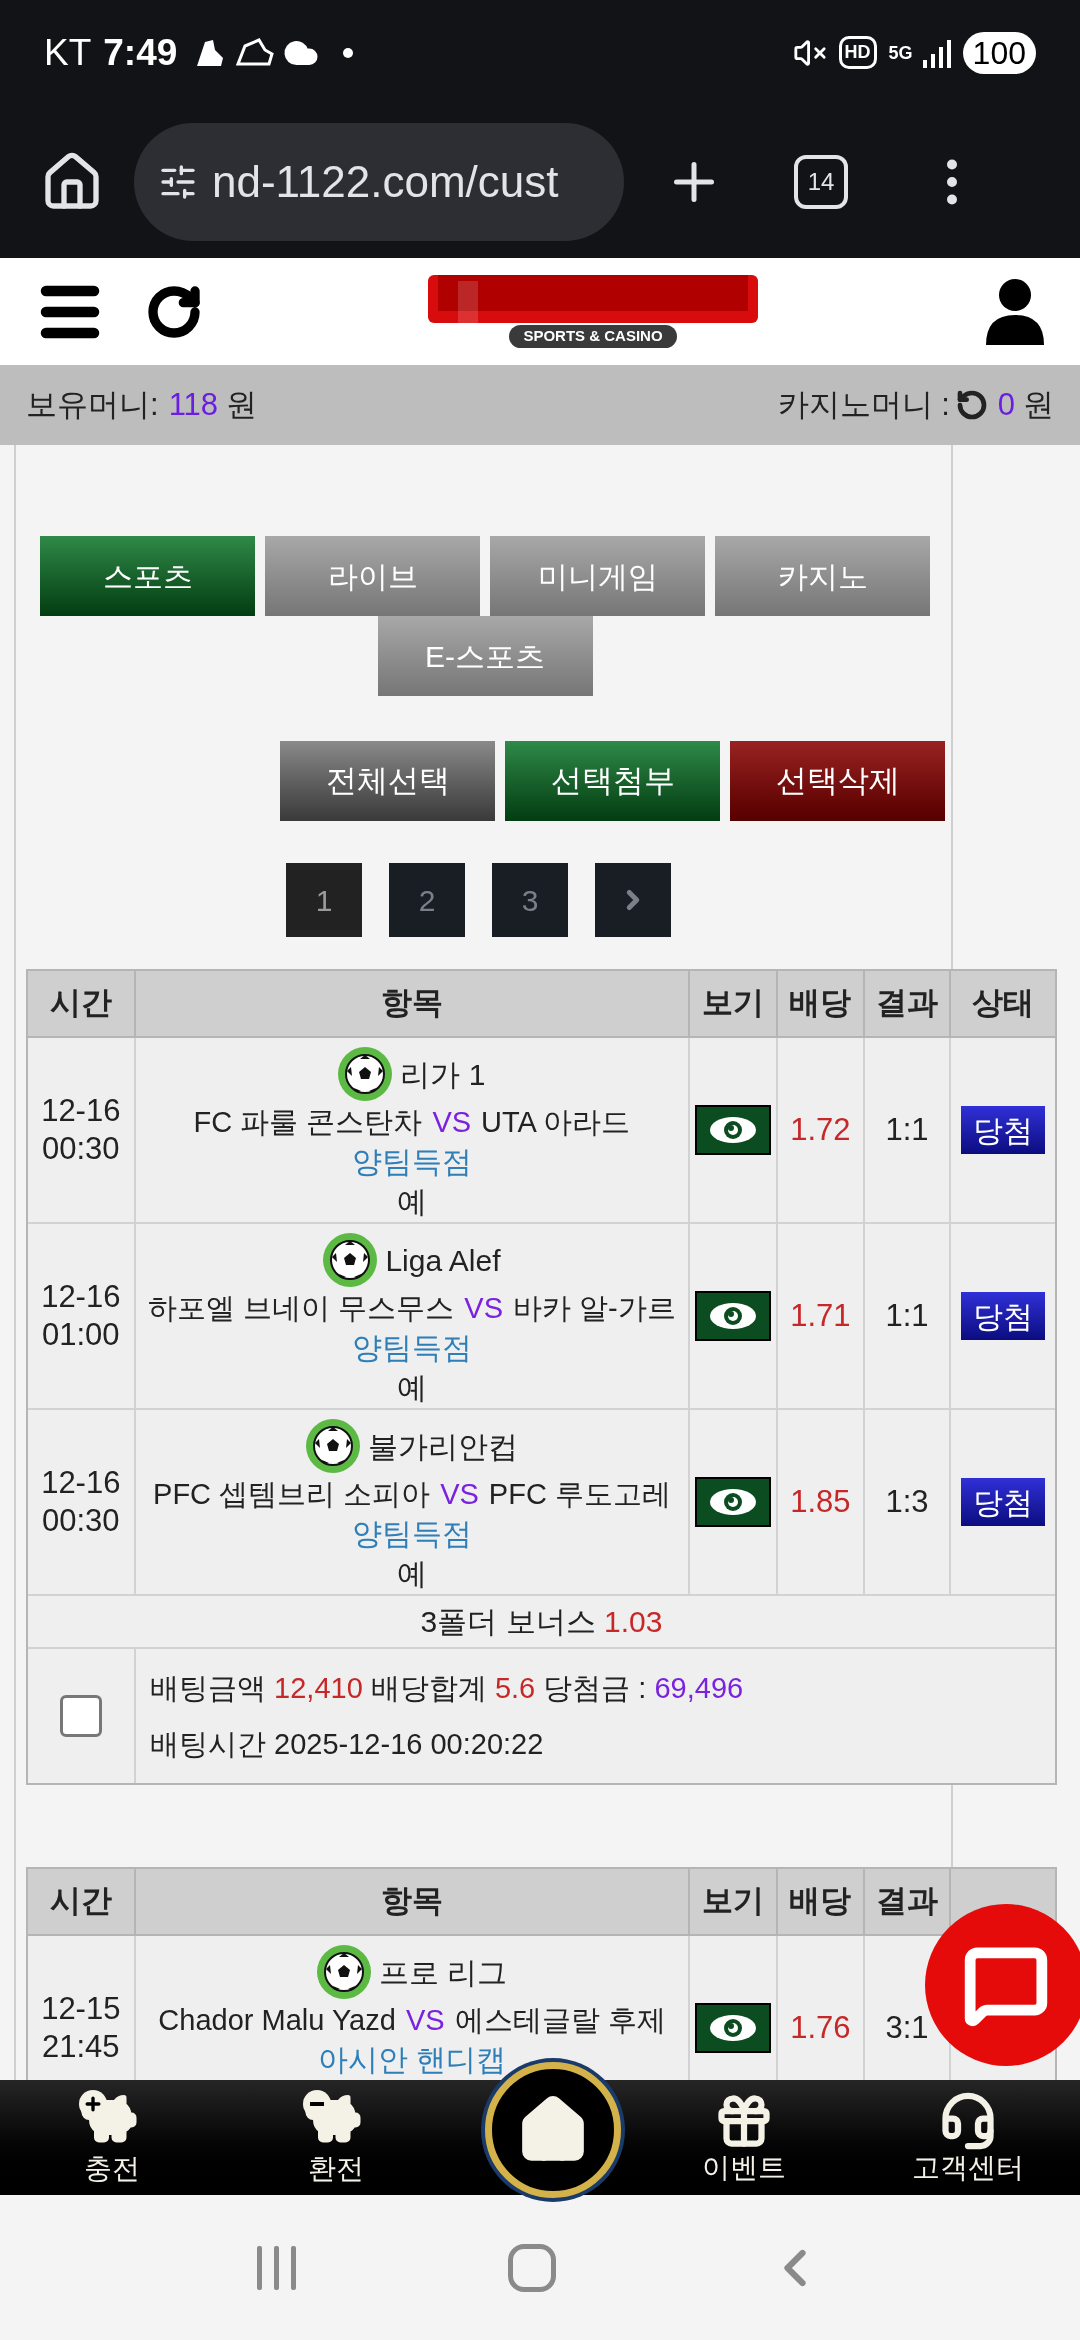  I want to click on away-team: PFC 루도고레, so click(579, 1494).